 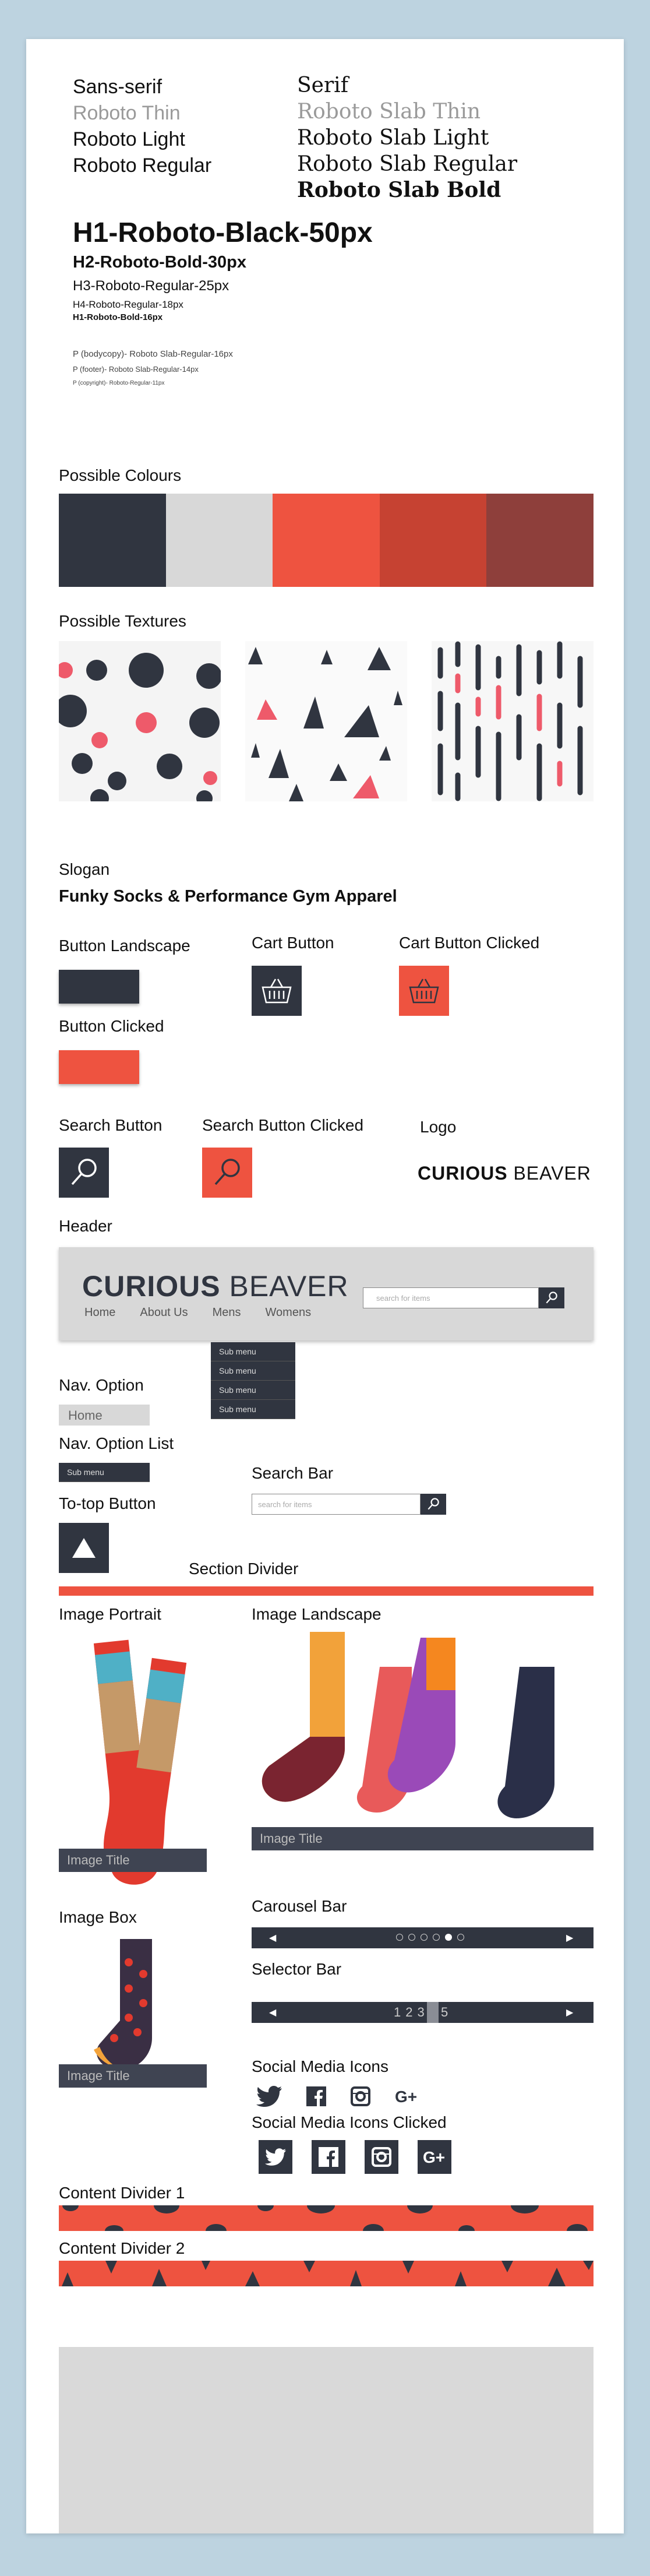 What do you see at coordinates (397, 2013) in the screenshot?
I see `selector-page: 1` at bounding box center [397, 2013].